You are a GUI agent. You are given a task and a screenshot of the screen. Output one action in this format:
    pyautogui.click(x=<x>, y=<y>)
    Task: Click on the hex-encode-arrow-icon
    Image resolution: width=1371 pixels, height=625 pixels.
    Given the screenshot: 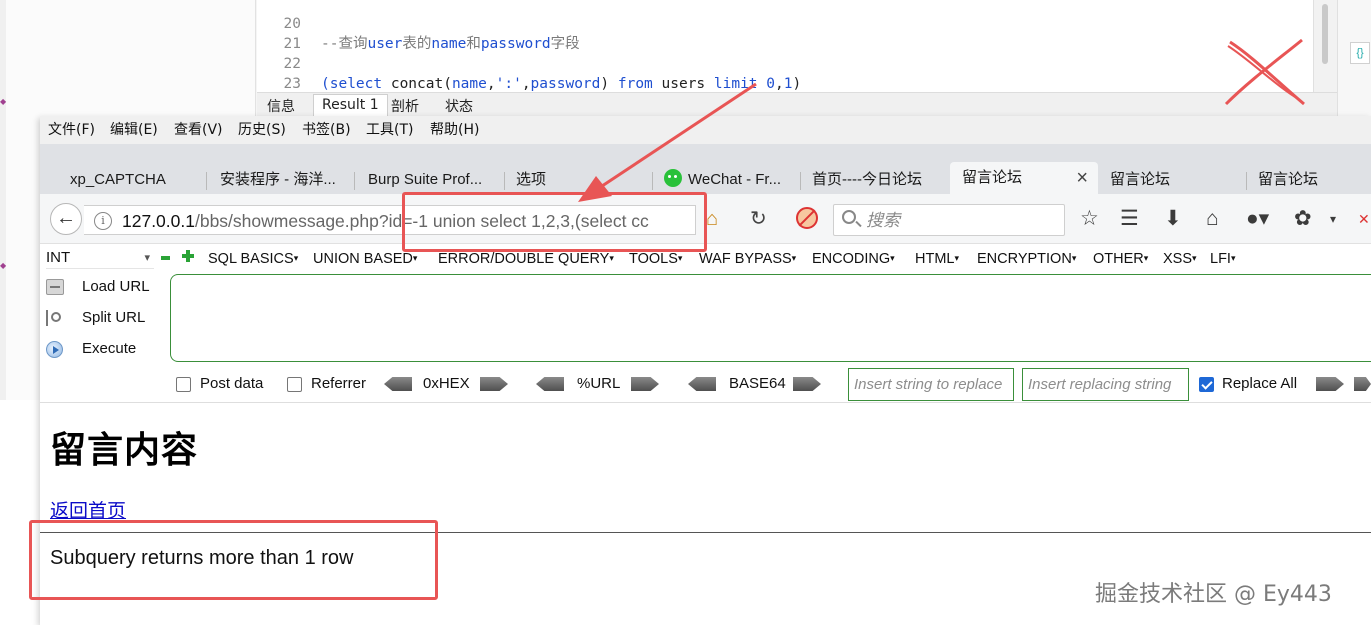 What is the action you would take?
    pyautogui.click(x=494, y=384)
    